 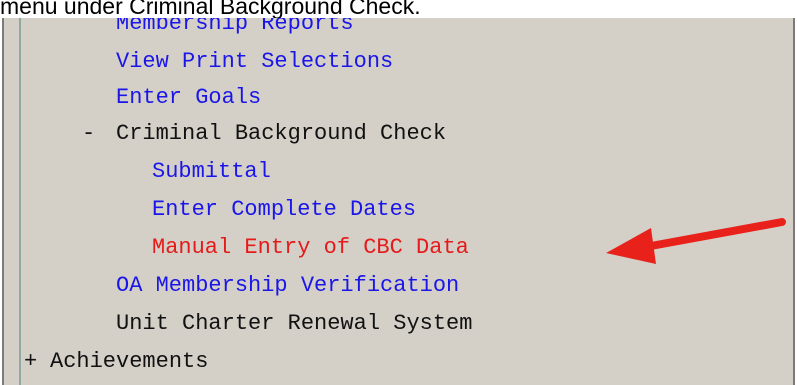 What do you see at coordinates (294, 324) in the screenshot?
I see `menu-item-unit-charter-renewal-system: Unit Charter Renewal System` at bounding box center [294, 324].